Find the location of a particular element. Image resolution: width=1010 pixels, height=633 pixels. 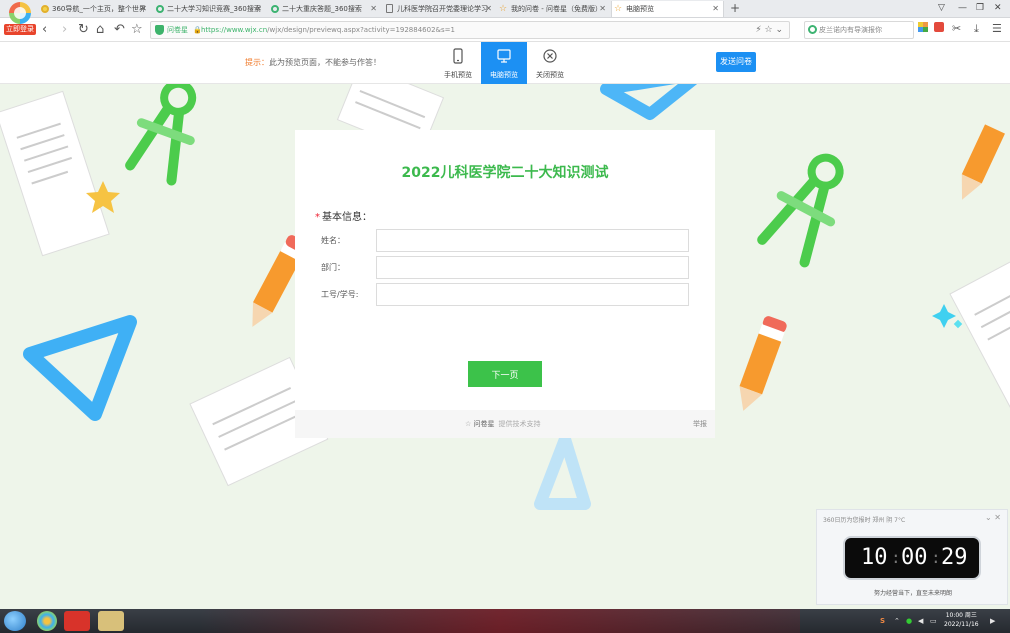

department-input is located at coordinates (532, 267).